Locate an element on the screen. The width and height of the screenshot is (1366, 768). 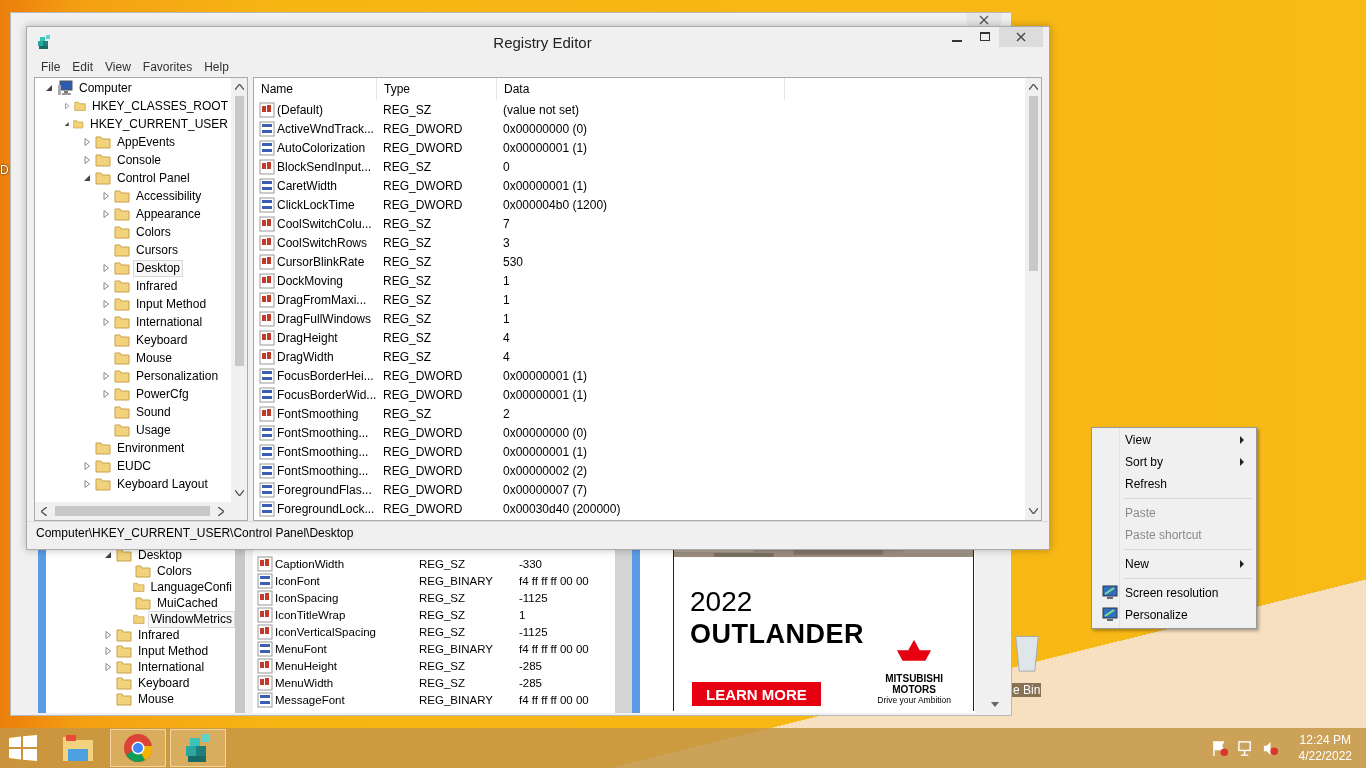
ad-tagline: Drive your Ambition is located at coordinates (914, 700).